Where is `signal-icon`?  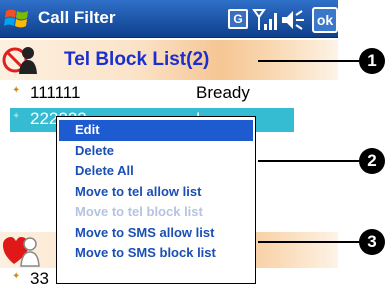 signal-icon is located at coordinates (265, 20).